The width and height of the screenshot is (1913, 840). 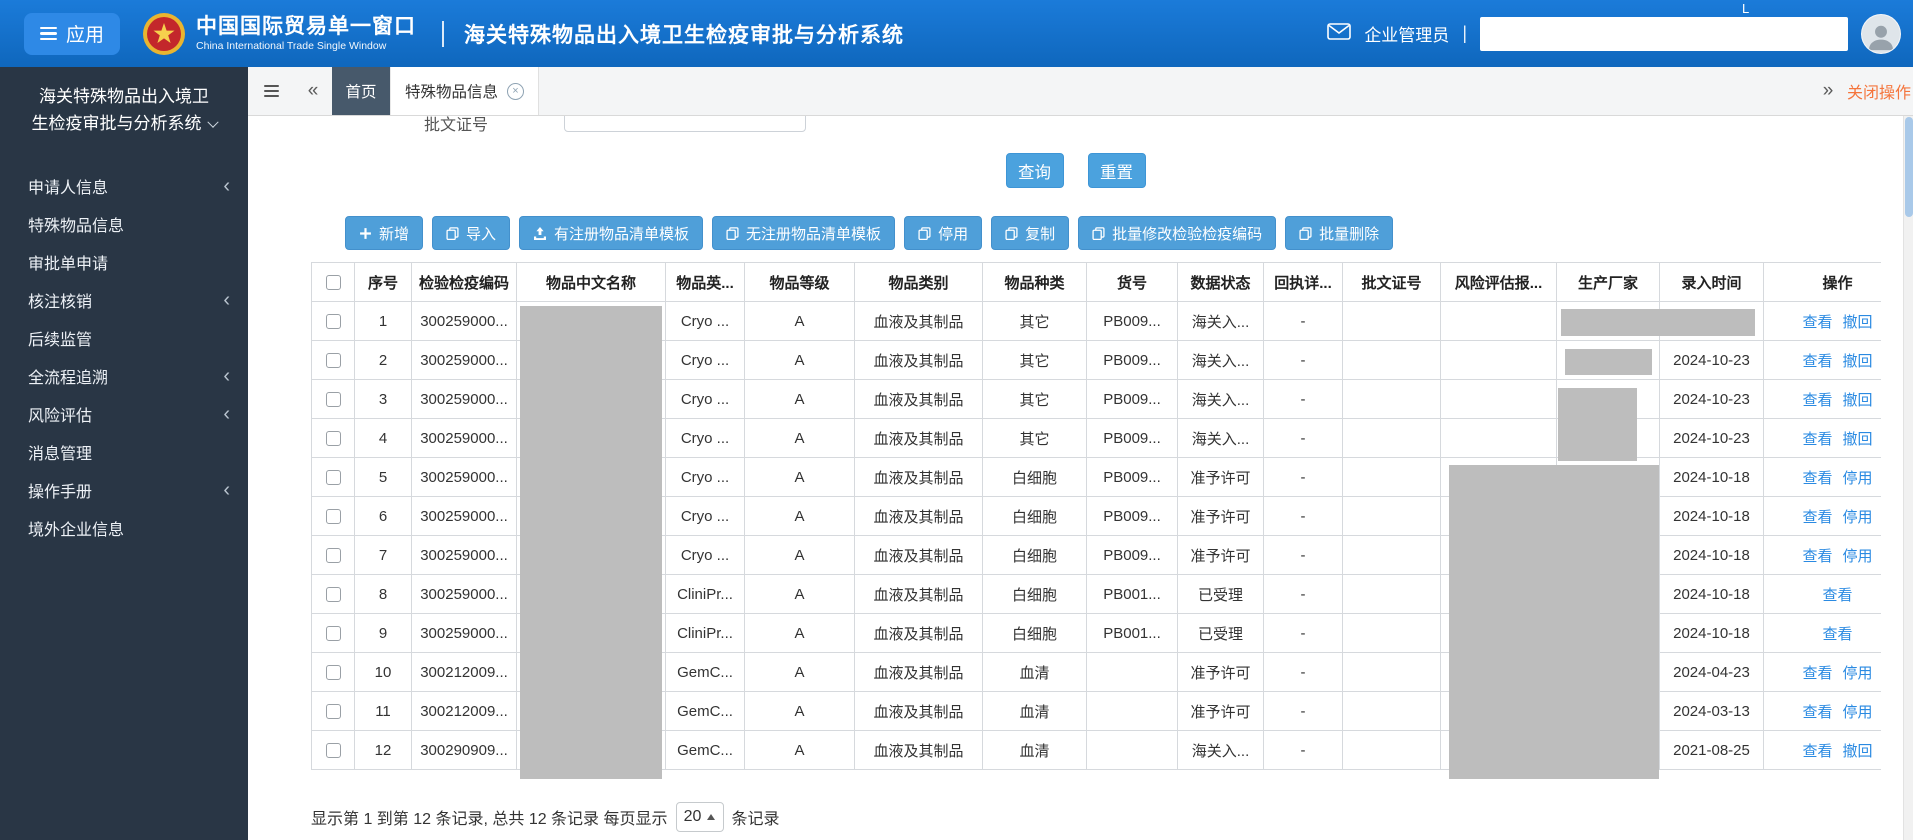 I want to click on add-button: 新增, so click(x=384, y=233).